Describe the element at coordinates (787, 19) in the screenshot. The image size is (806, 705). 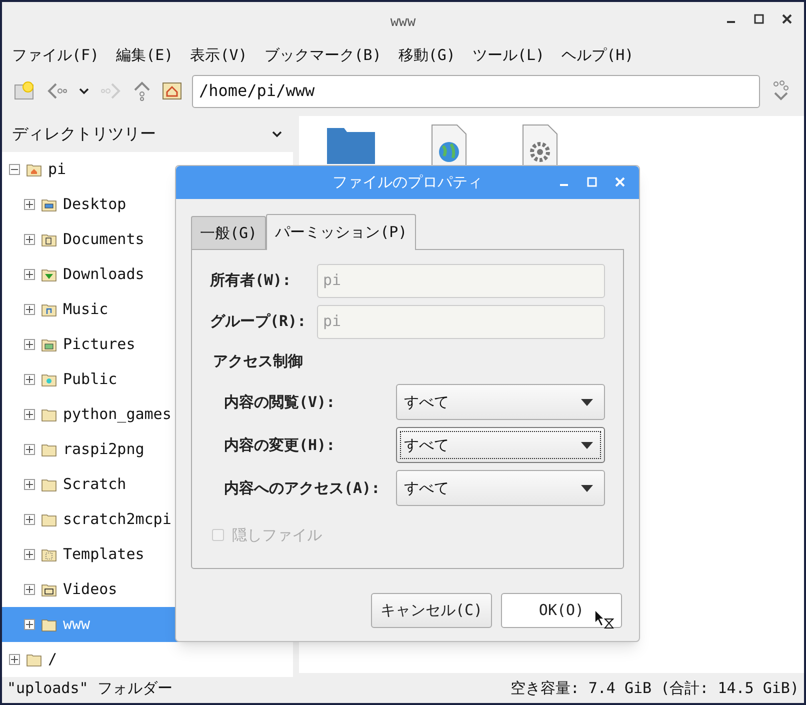
I see `close-icon` at that location.